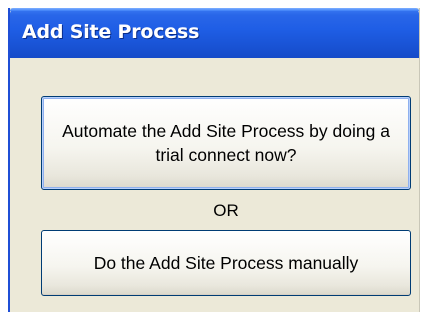  I want to click on window-title: Add Site Process, so click(111, 32).